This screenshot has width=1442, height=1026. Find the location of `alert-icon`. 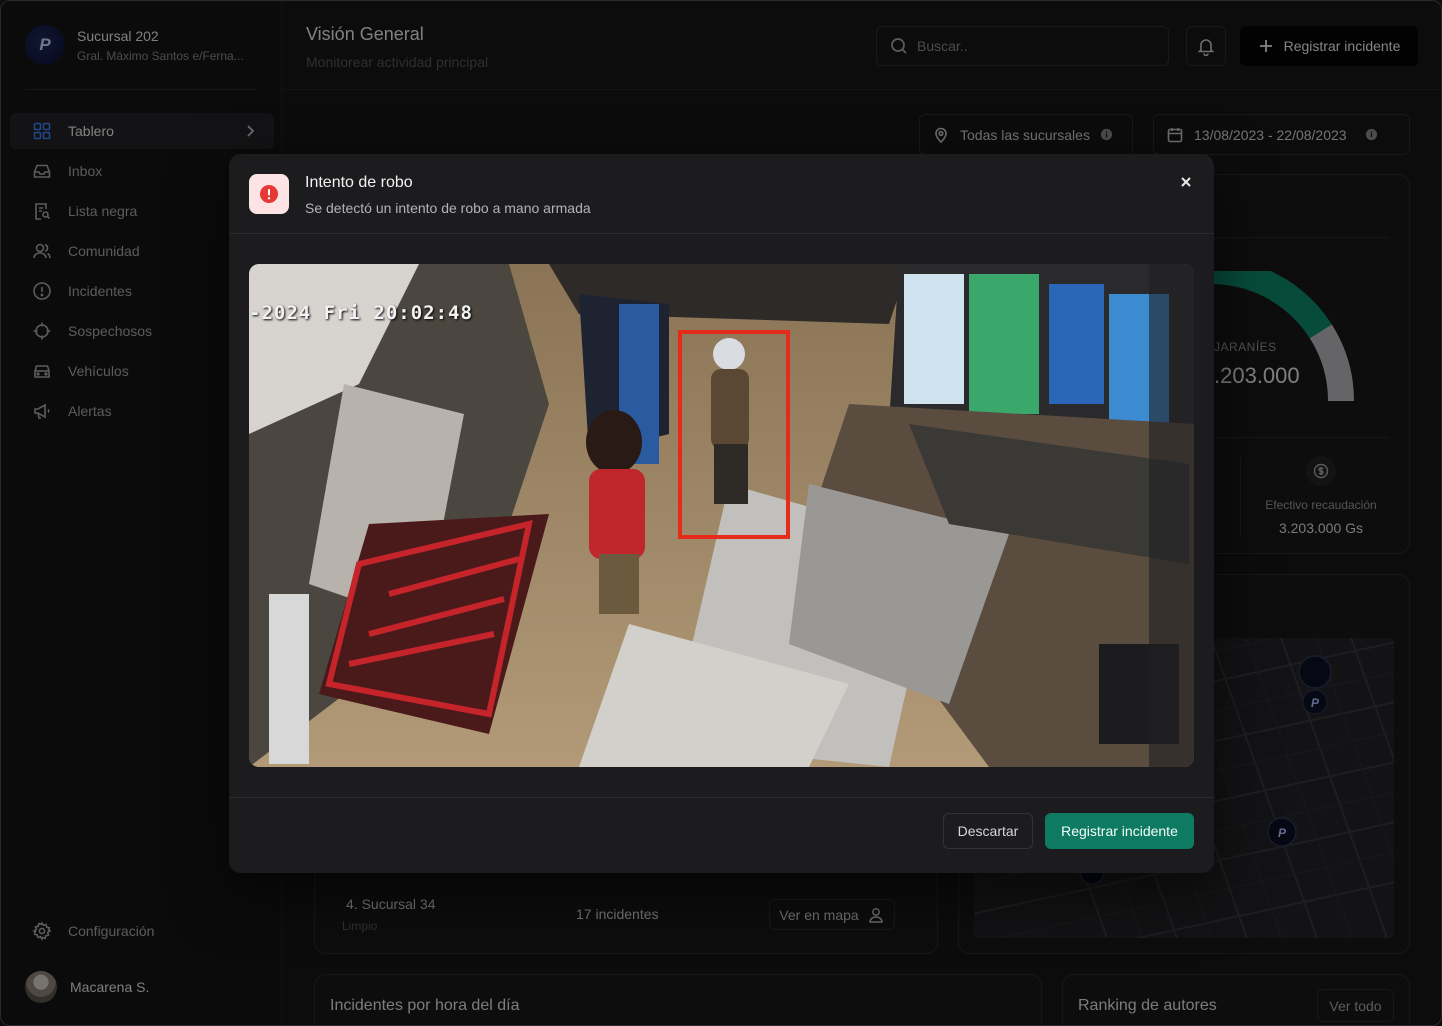

alert-icon is located at coordinates (269, 194).